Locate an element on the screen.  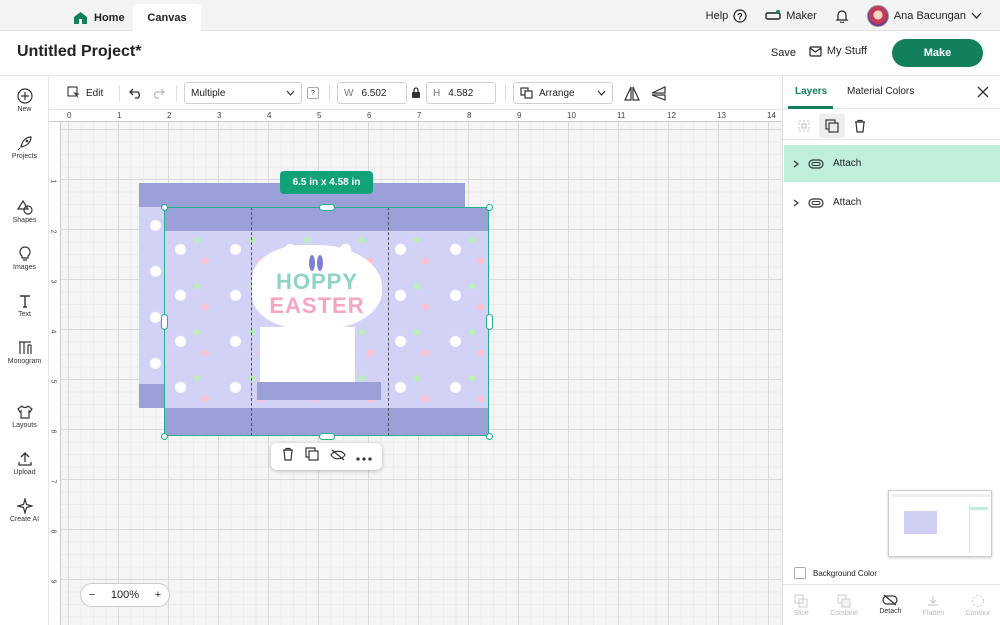
sidebar-item-monogram: Monogram is located at coordinates (24, 352).